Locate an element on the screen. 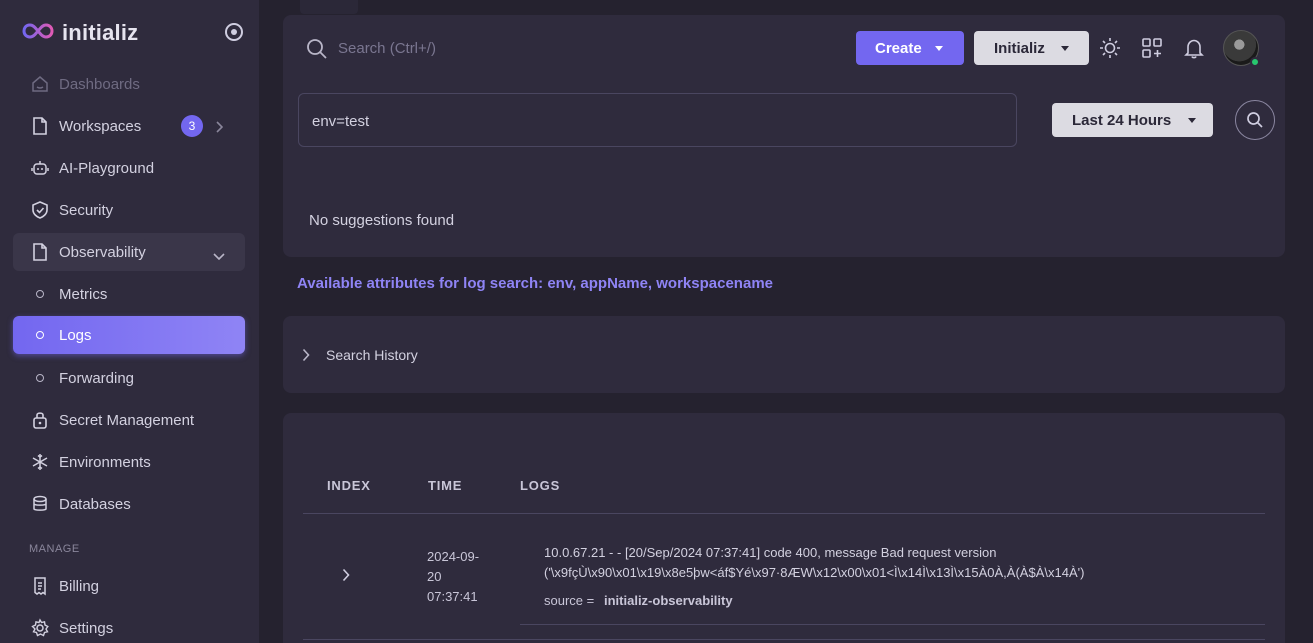  database-icon is located at coordinates (40, 504).